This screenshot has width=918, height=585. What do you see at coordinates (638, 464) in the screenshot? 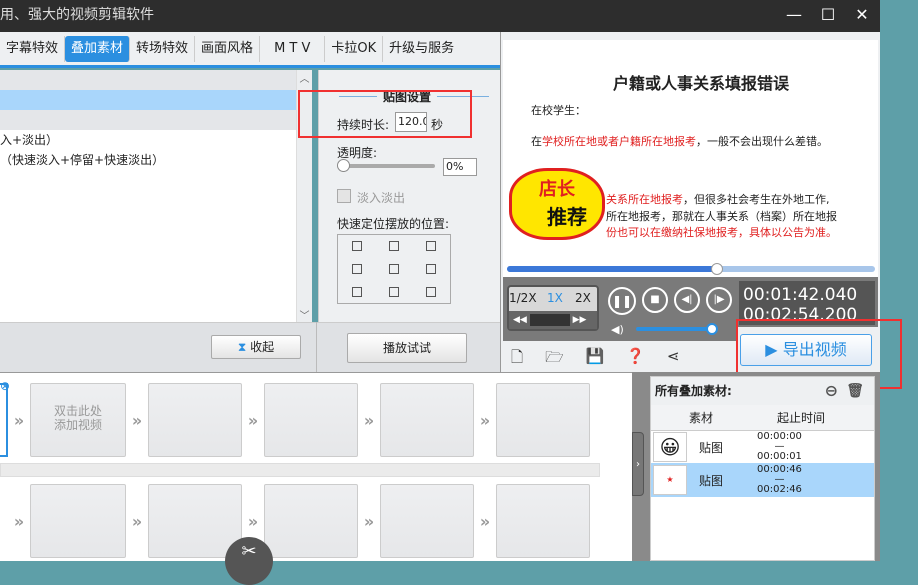
I see `panel-toggle: ›` at bounding box center [638, 464].